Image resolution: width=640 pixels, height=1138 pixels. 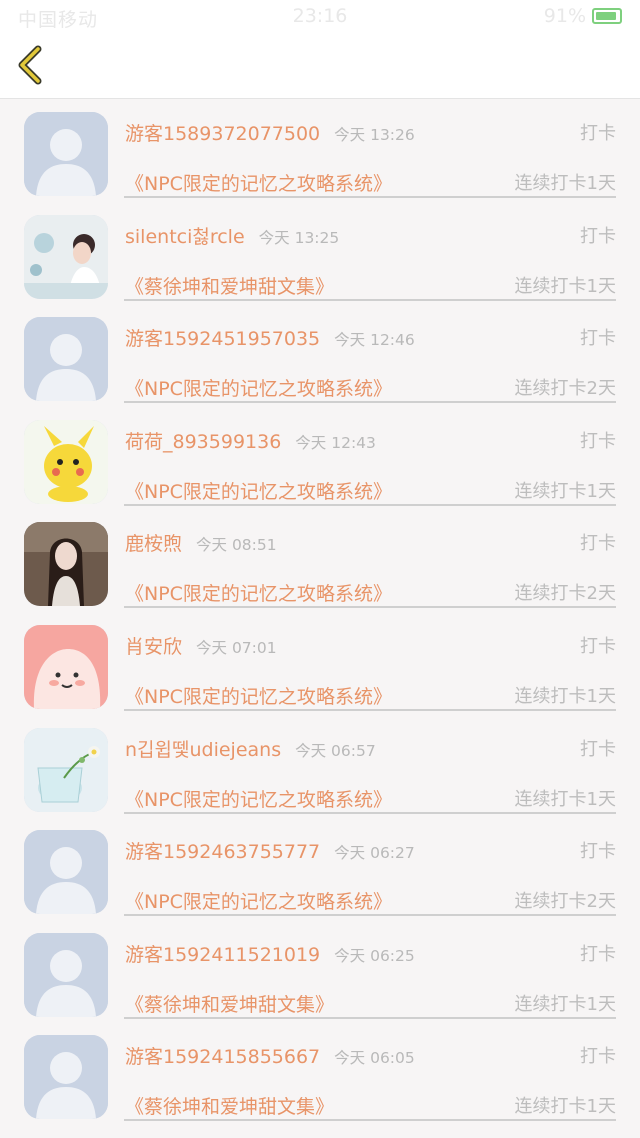 I want to click on username: 游客1589372077500 今天 13:26, so click(x=270, y=132).